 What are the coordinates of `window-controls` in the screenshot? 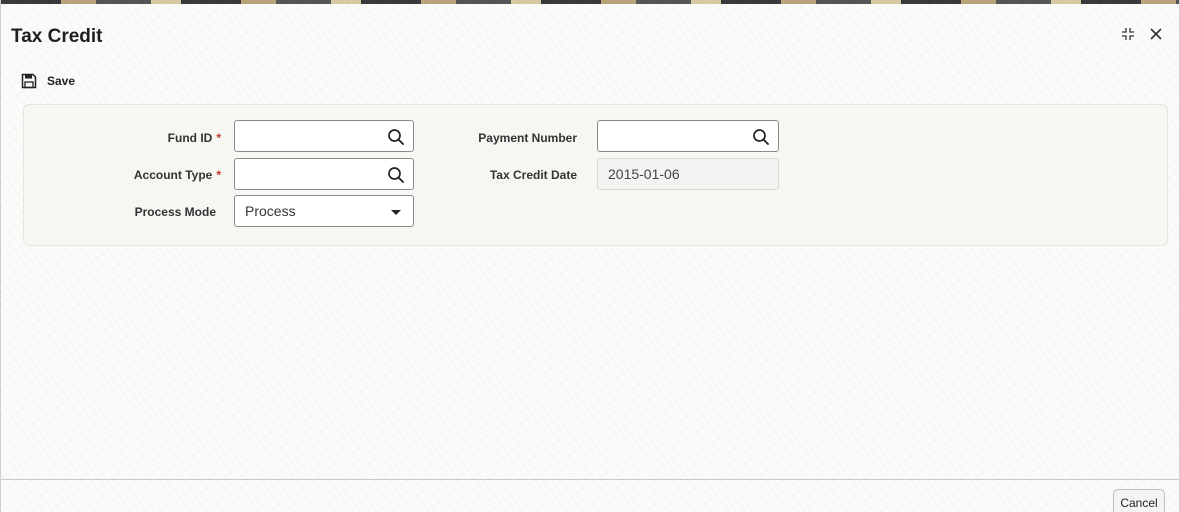 It's located at (1142, 34).